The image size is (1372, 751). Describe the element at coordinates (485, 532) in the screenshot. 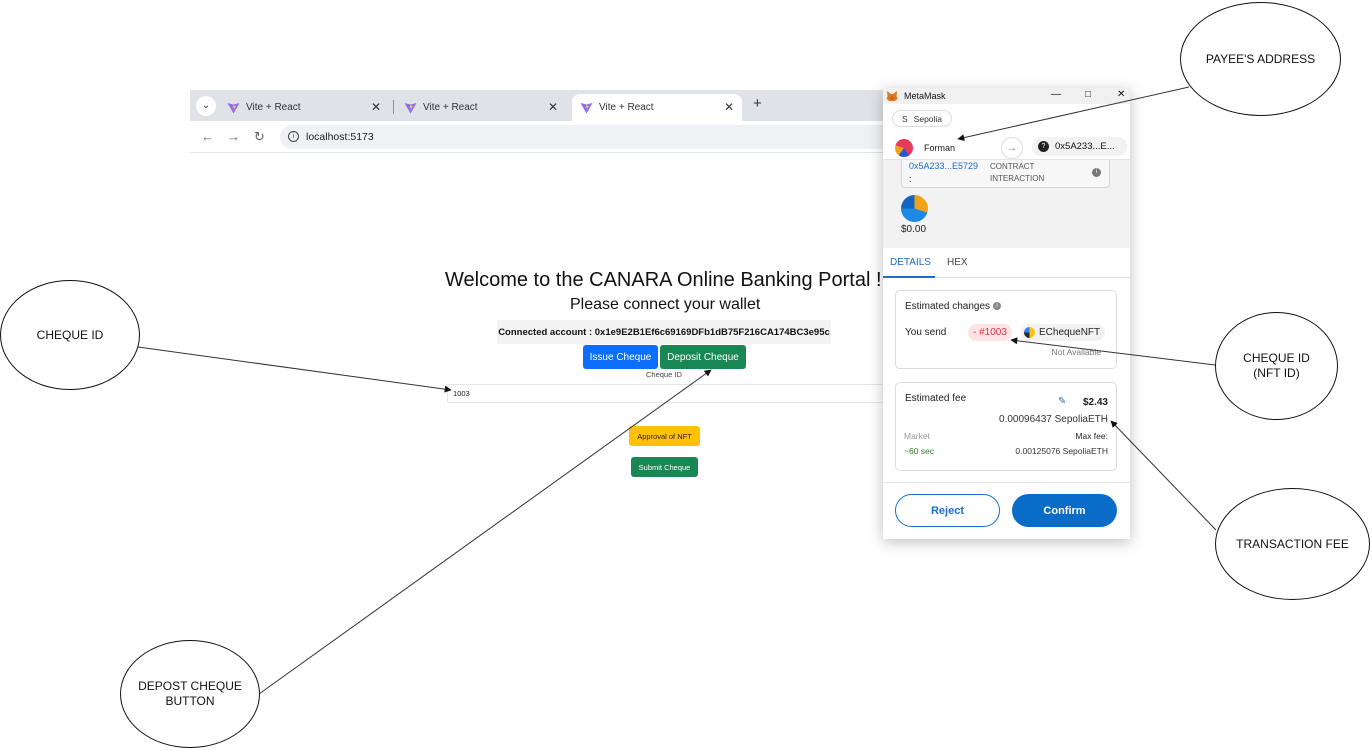

I see `deposit-button-arrow` at that location.